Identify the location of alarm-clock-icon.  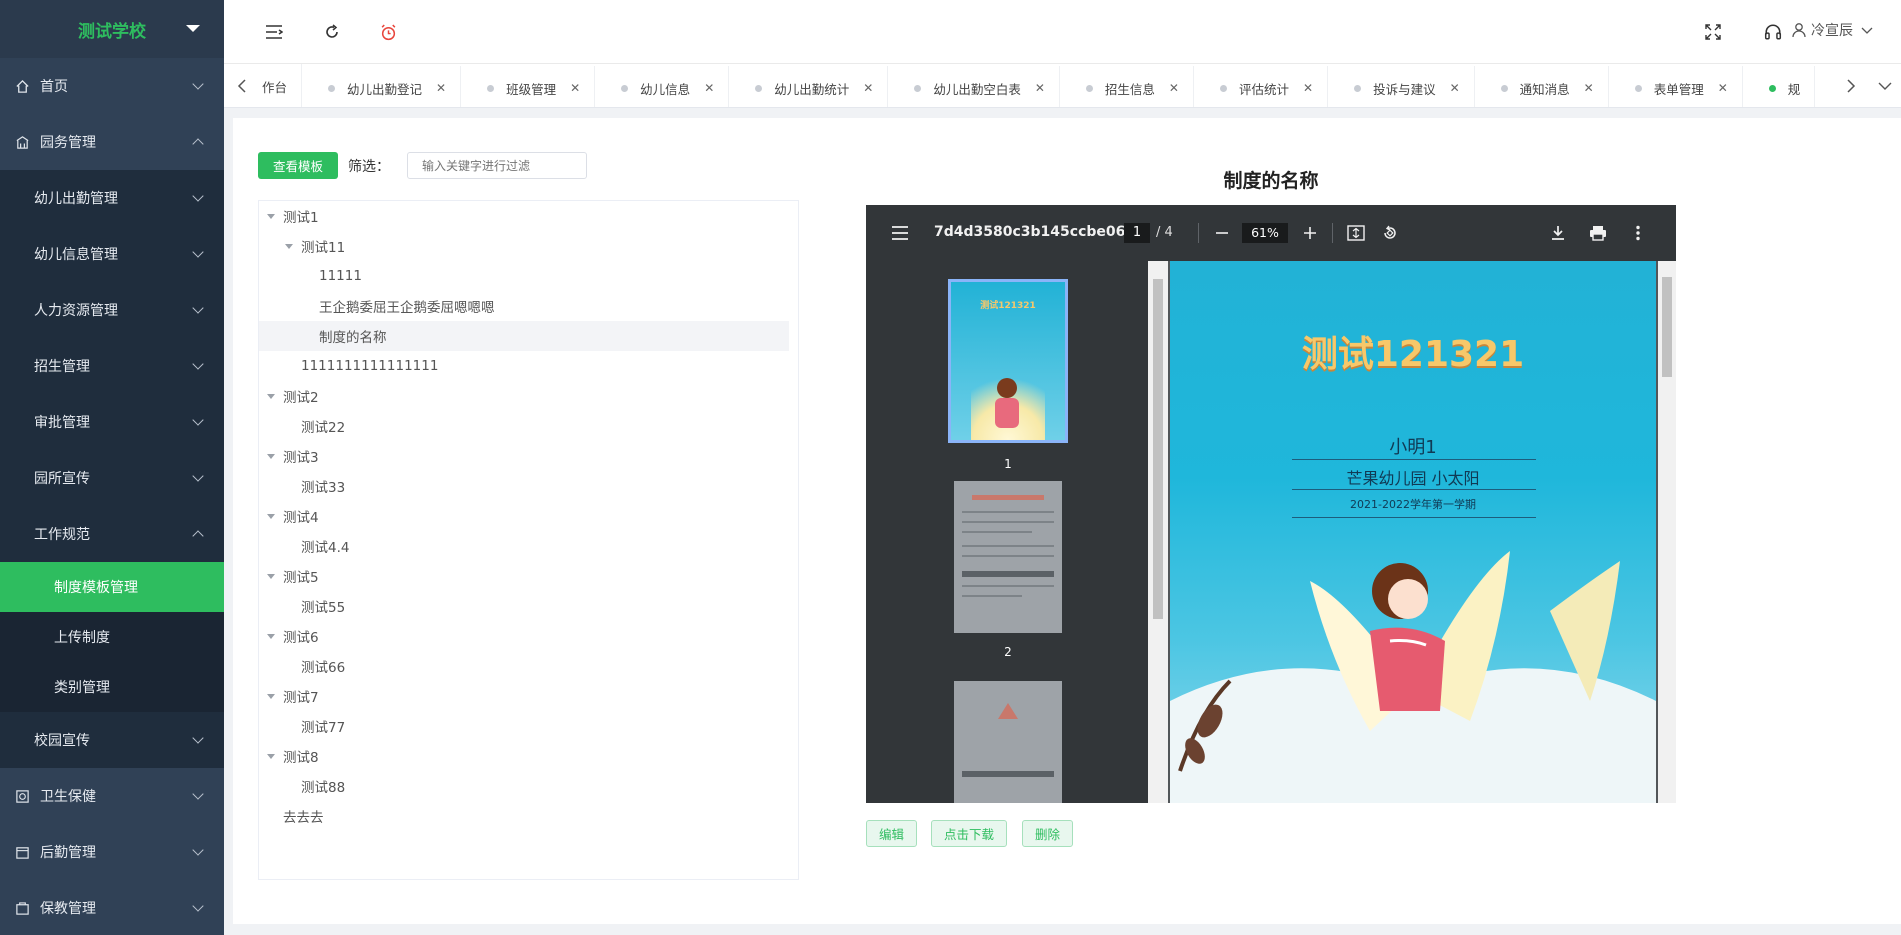
(388, 32).